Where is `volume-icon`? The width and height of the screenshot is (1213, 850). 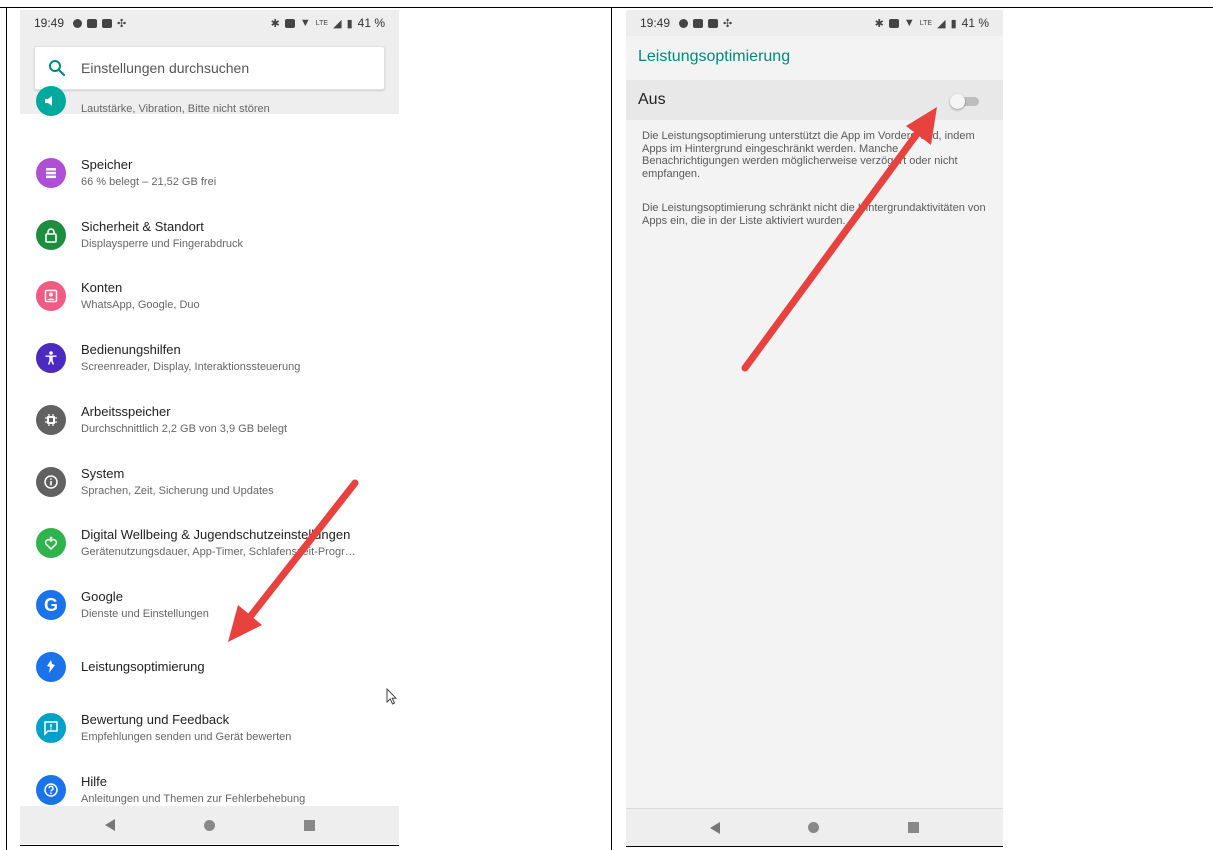
volume-icon is located at coordinates (51, 101).